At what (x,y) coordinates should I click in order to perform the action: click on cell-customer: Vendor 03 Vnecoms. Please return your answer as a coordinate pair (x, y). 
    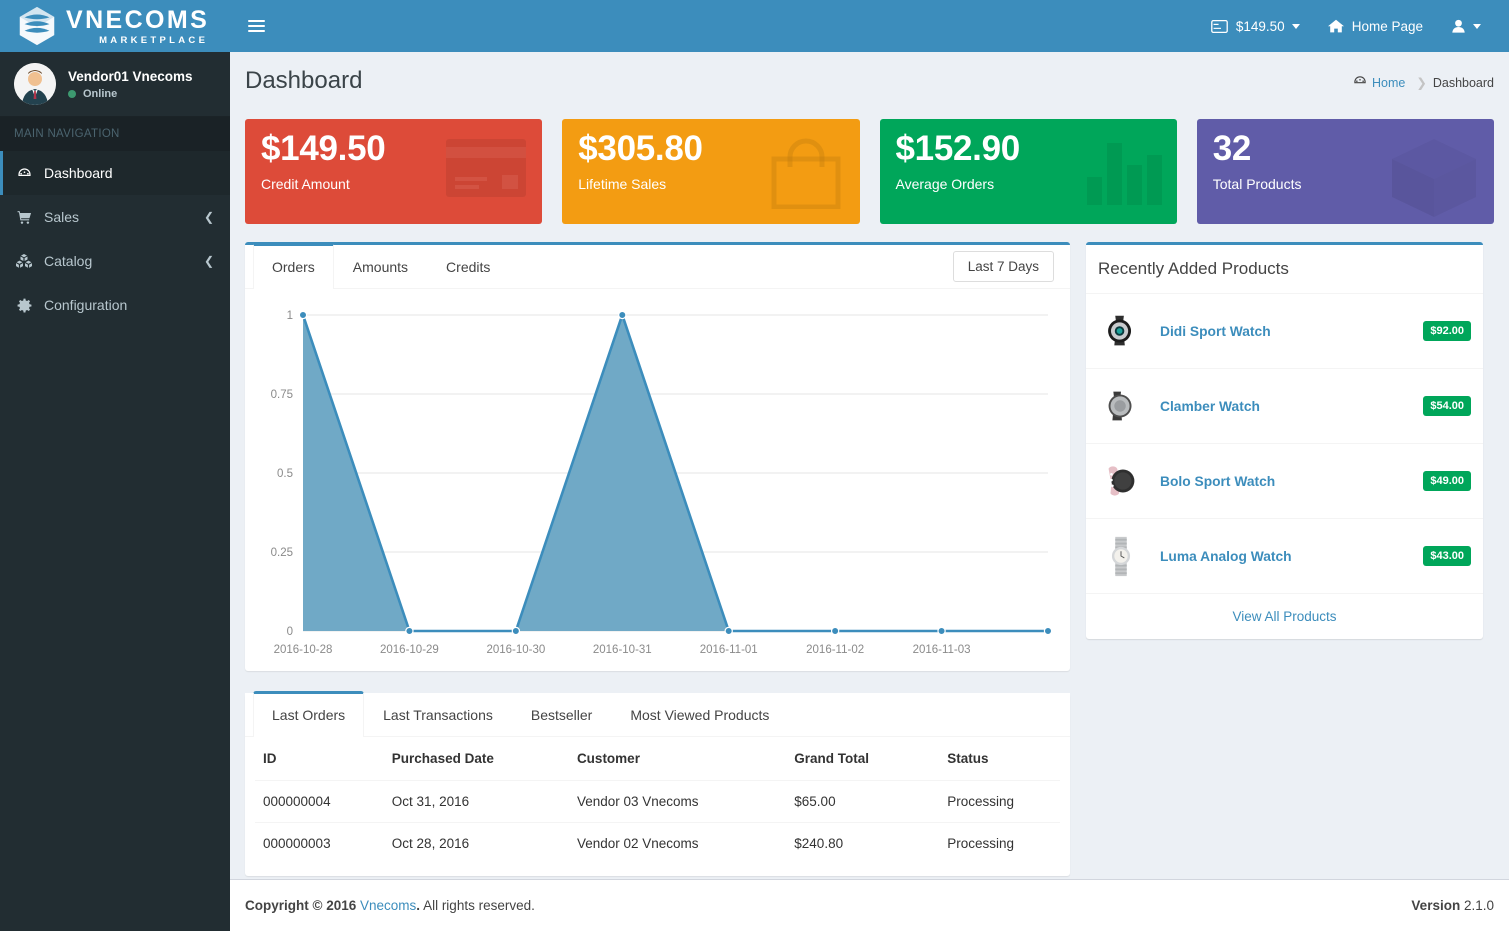
    Looking at the image, I should click on (677, 801).